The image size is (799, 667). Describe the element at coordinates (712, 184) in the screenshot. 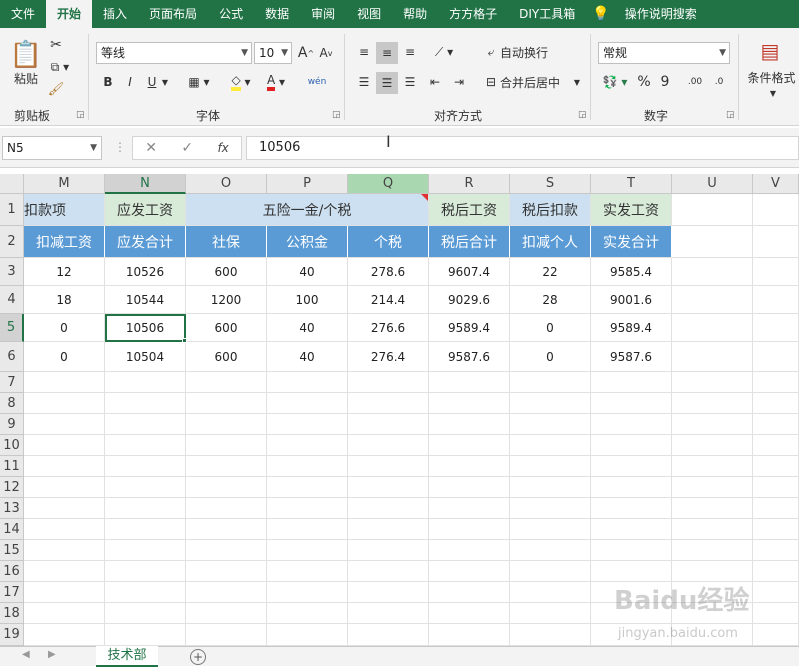

I see `column-header-U: U` at that location.